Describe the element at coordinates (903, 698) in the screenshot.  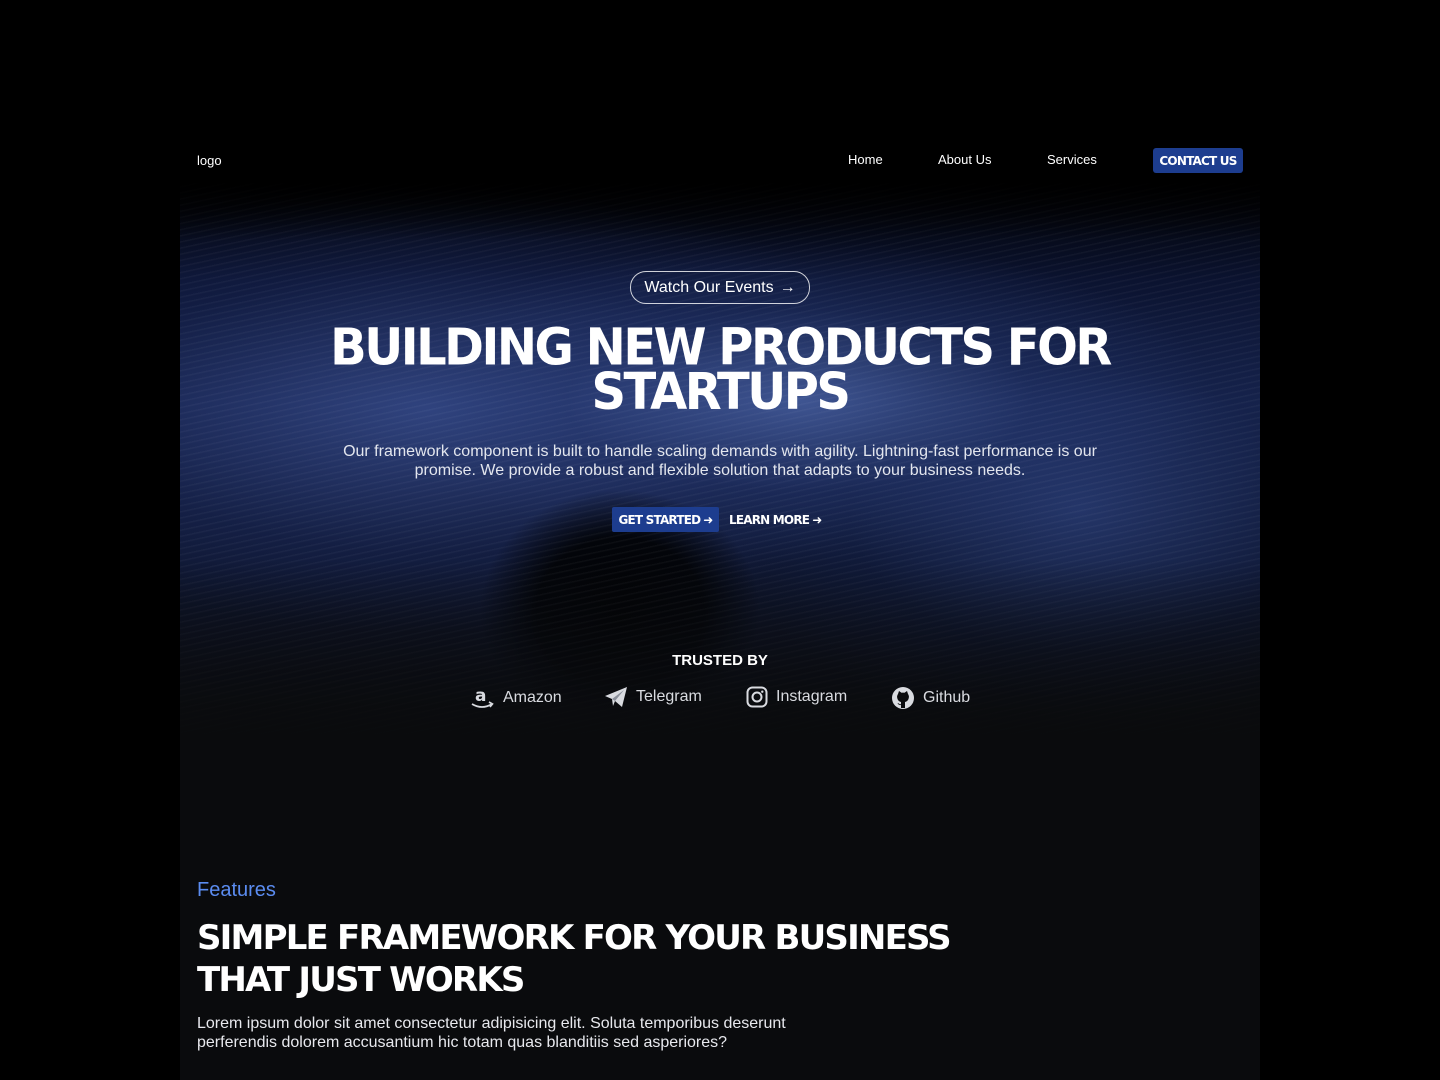
I see `github-icon` at that location.